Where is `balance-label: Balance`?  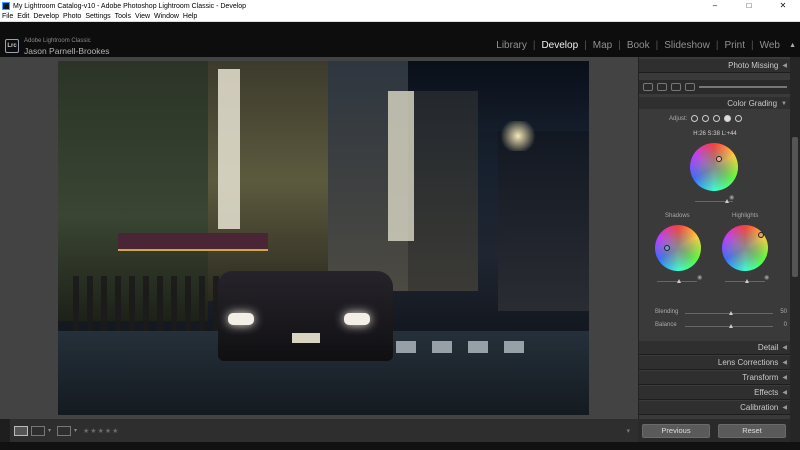
balance-label: Balance is located at coordinates (666, 325).